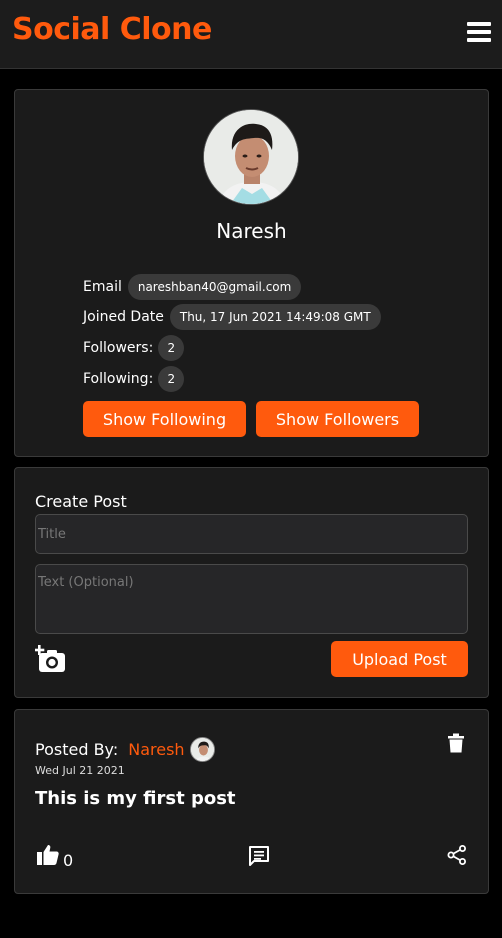  Describe the element at coordinates (118, 348) in the screenshot. I see `followers-label: Followers:` at that location.